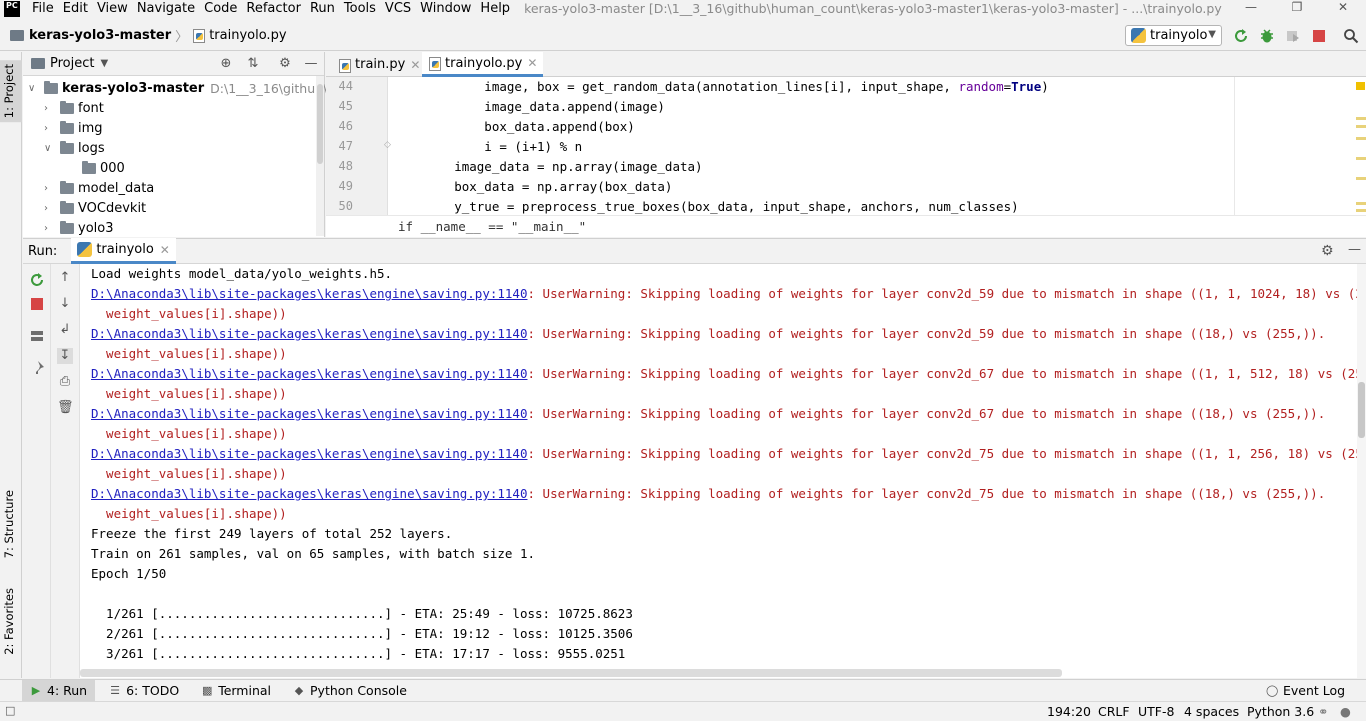 The height and width of the screenshot is (721, 1366). Describe the element at coordinates (1343, 8) in the screenshot. I see `close-window-icon: ✕` at that location.